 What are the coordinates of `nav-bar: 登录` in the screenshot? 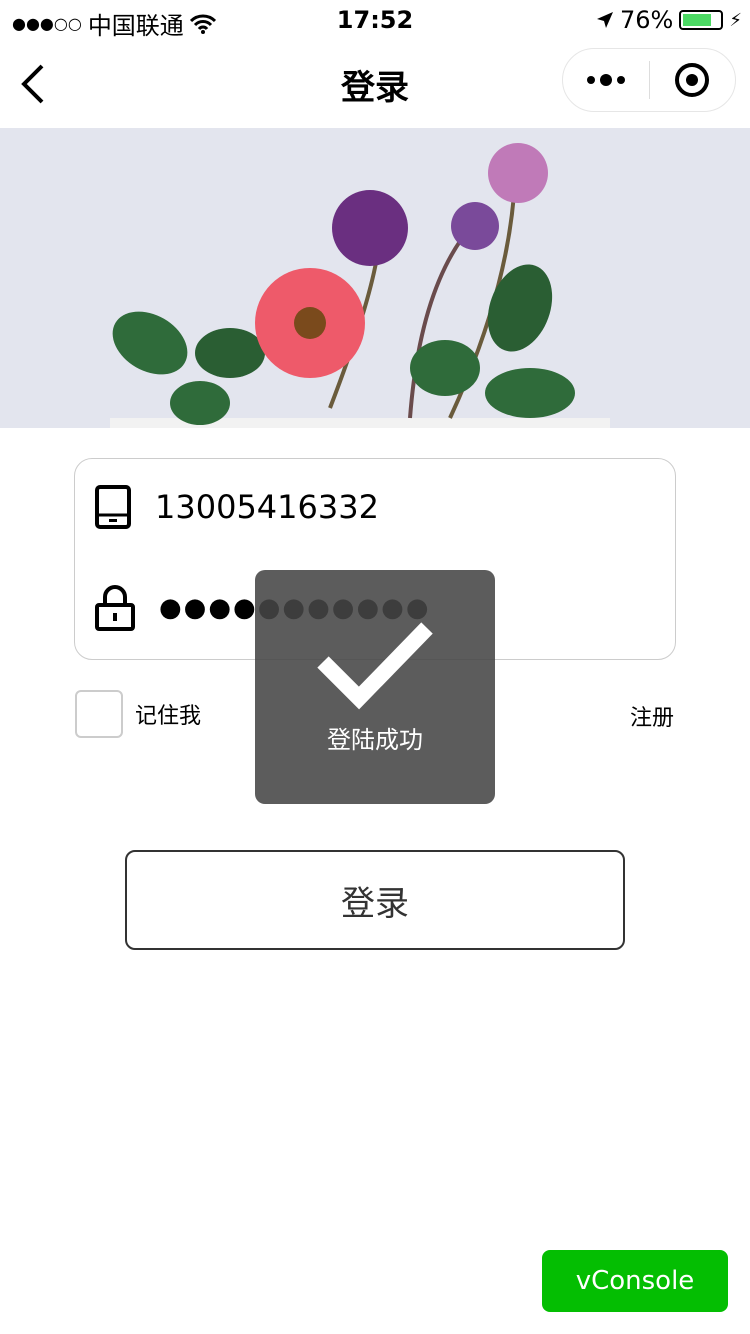 It's located at (375, 84).